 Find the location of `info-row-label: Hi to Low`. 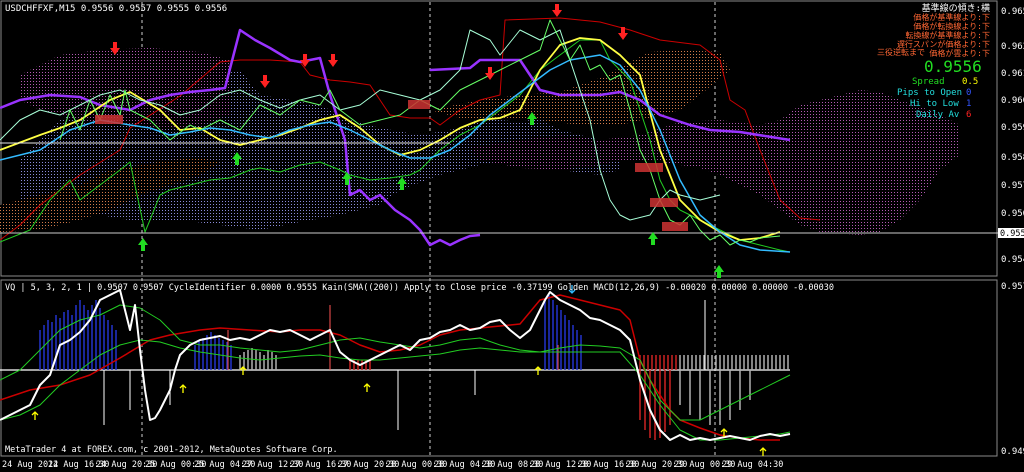

info-row-label: Hi to Low is located at coordinates (934, 104).